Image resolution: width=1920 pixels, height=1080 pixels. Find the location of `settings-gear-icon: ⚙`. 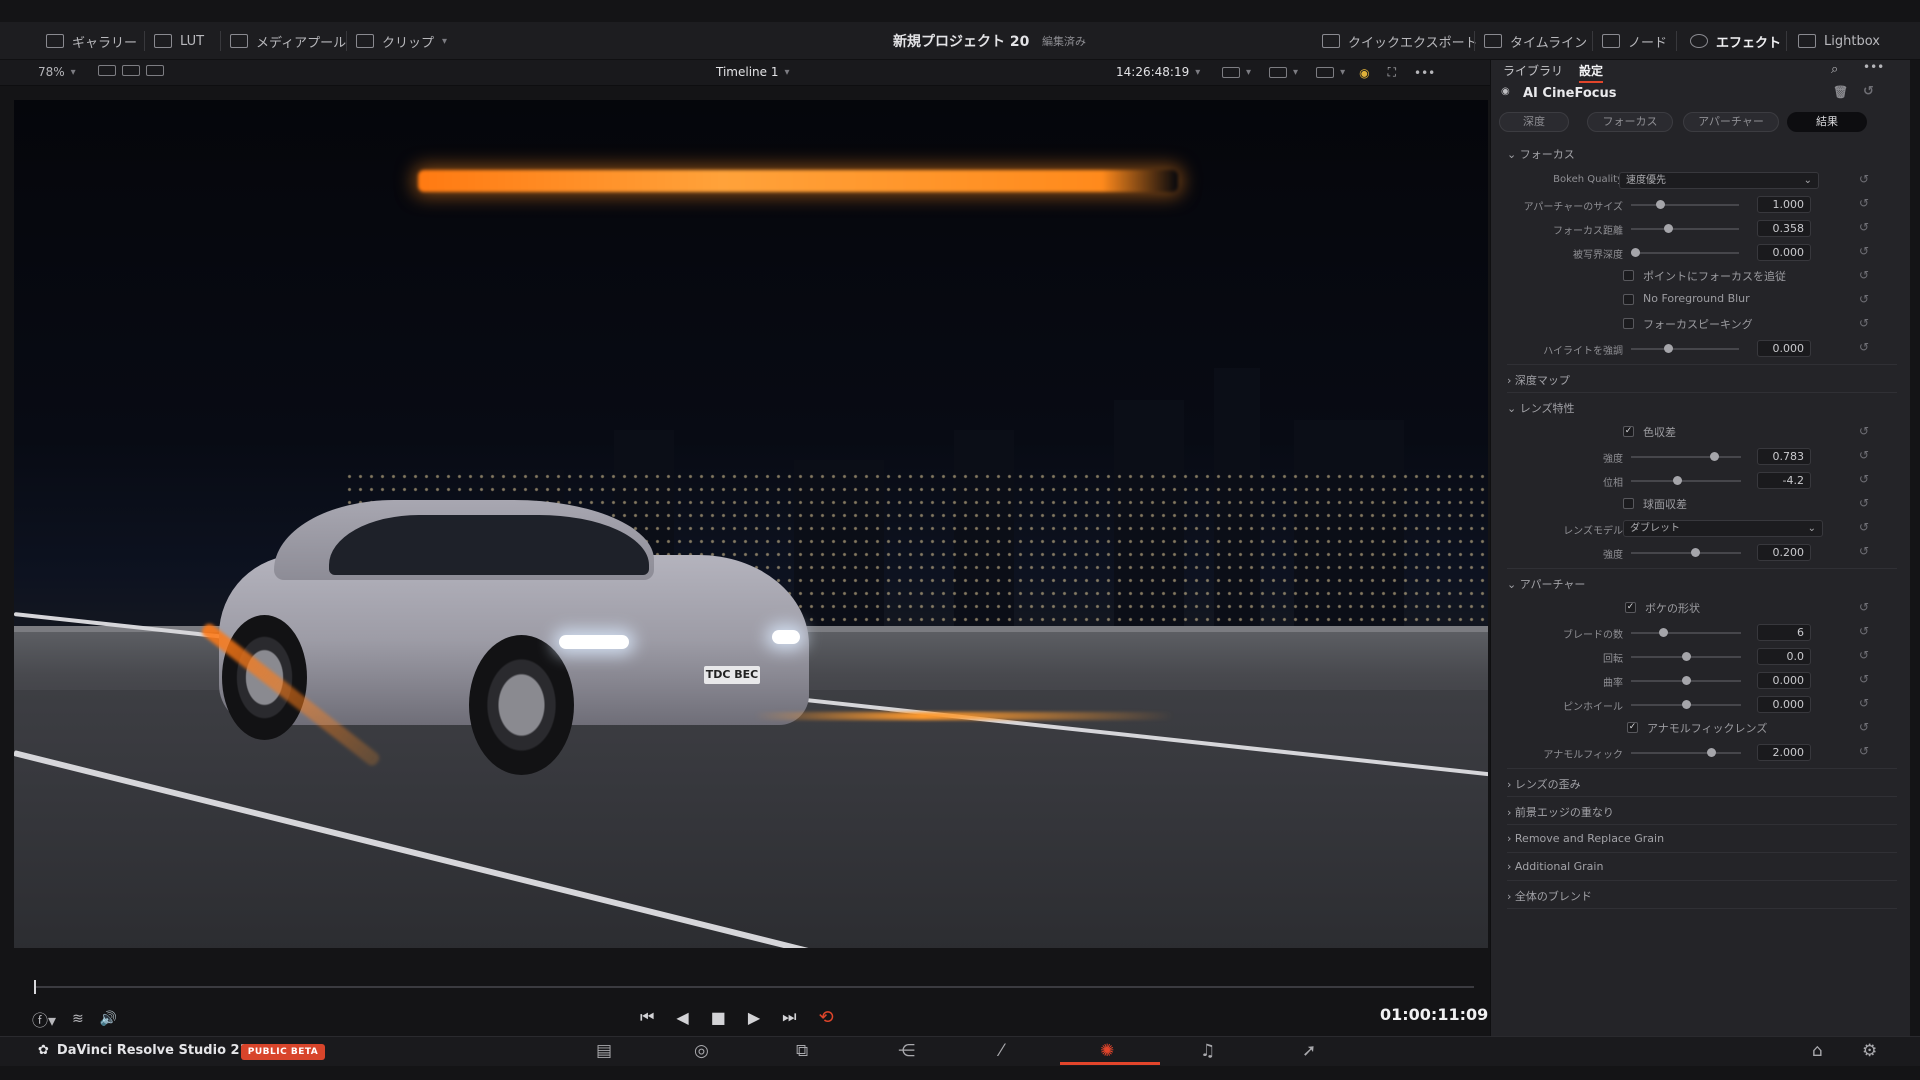

settings-gear-icon: ⚙ is located at coordinates (1869, 1051).